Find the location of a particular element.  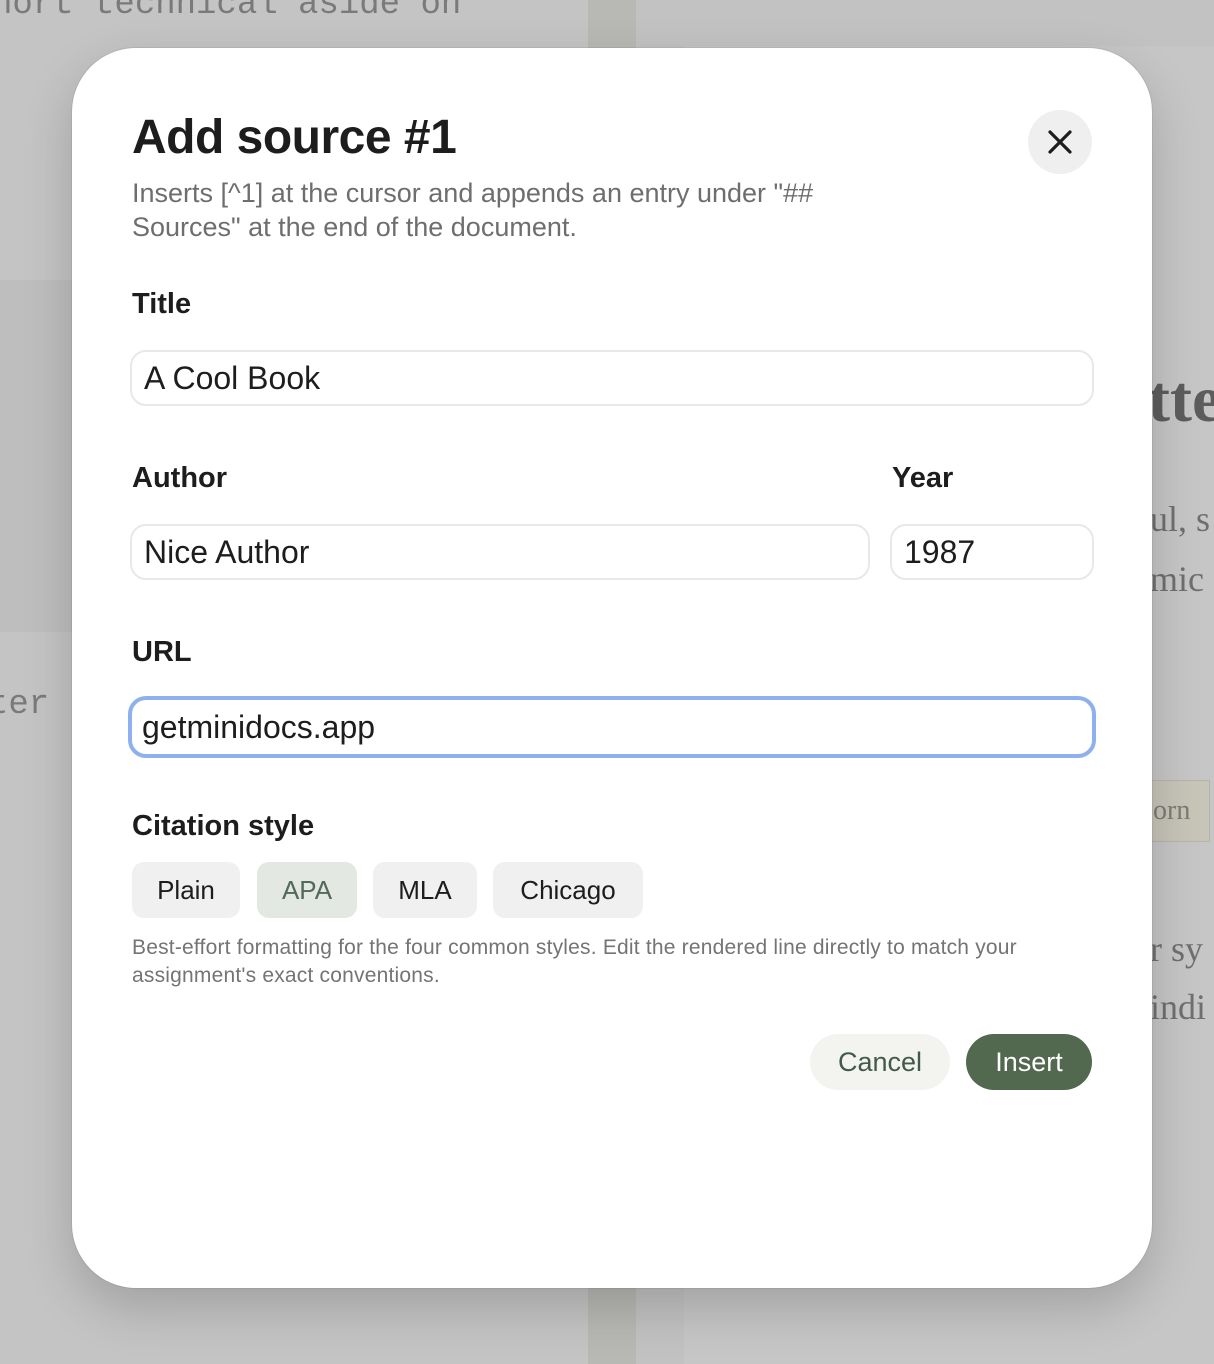

citation-style-label: Citation style is located at coordinates (223, 826).